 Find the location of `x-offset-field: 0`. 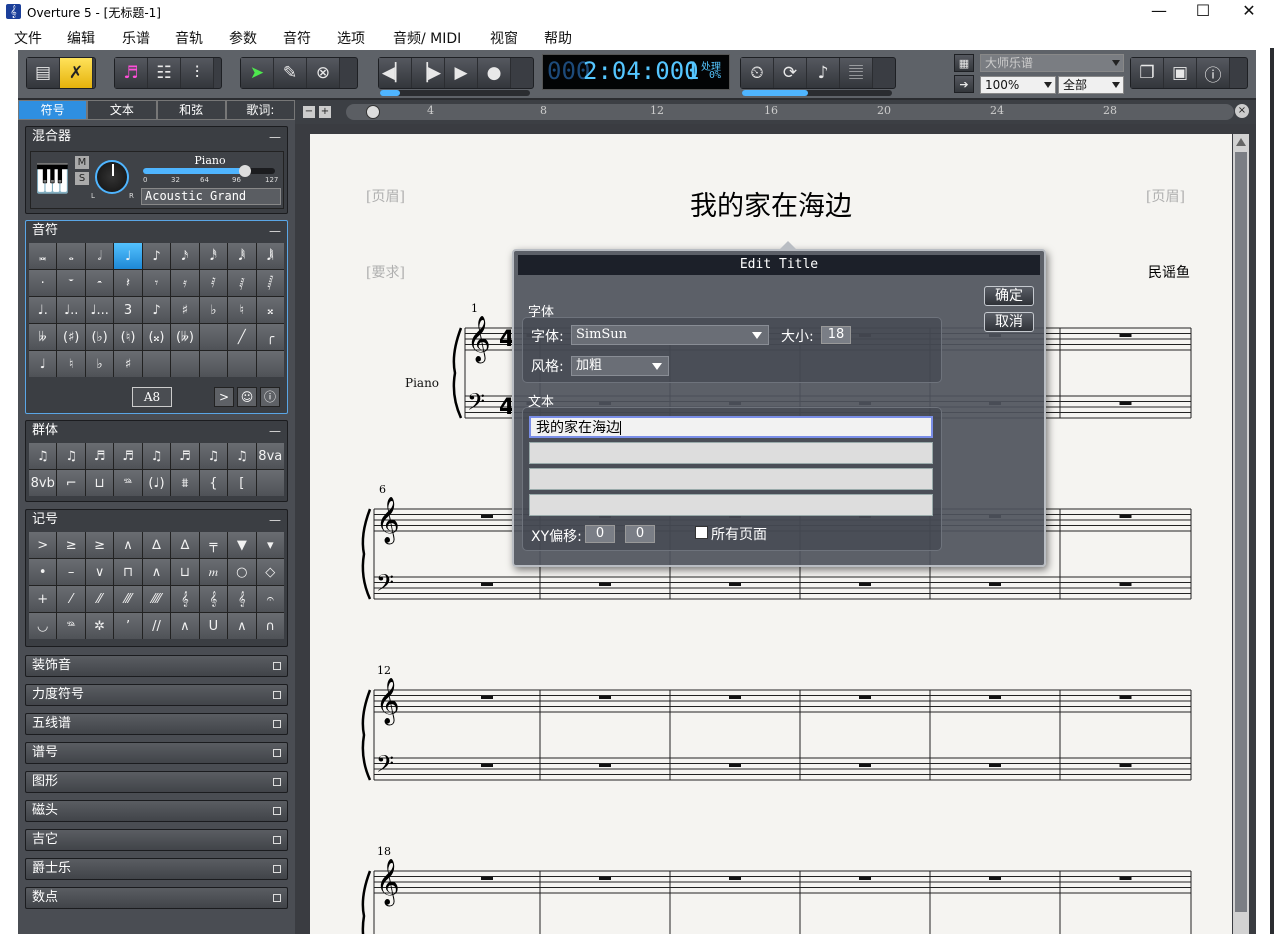

x-offset-field: 0 is located at coordinates (600, 534).